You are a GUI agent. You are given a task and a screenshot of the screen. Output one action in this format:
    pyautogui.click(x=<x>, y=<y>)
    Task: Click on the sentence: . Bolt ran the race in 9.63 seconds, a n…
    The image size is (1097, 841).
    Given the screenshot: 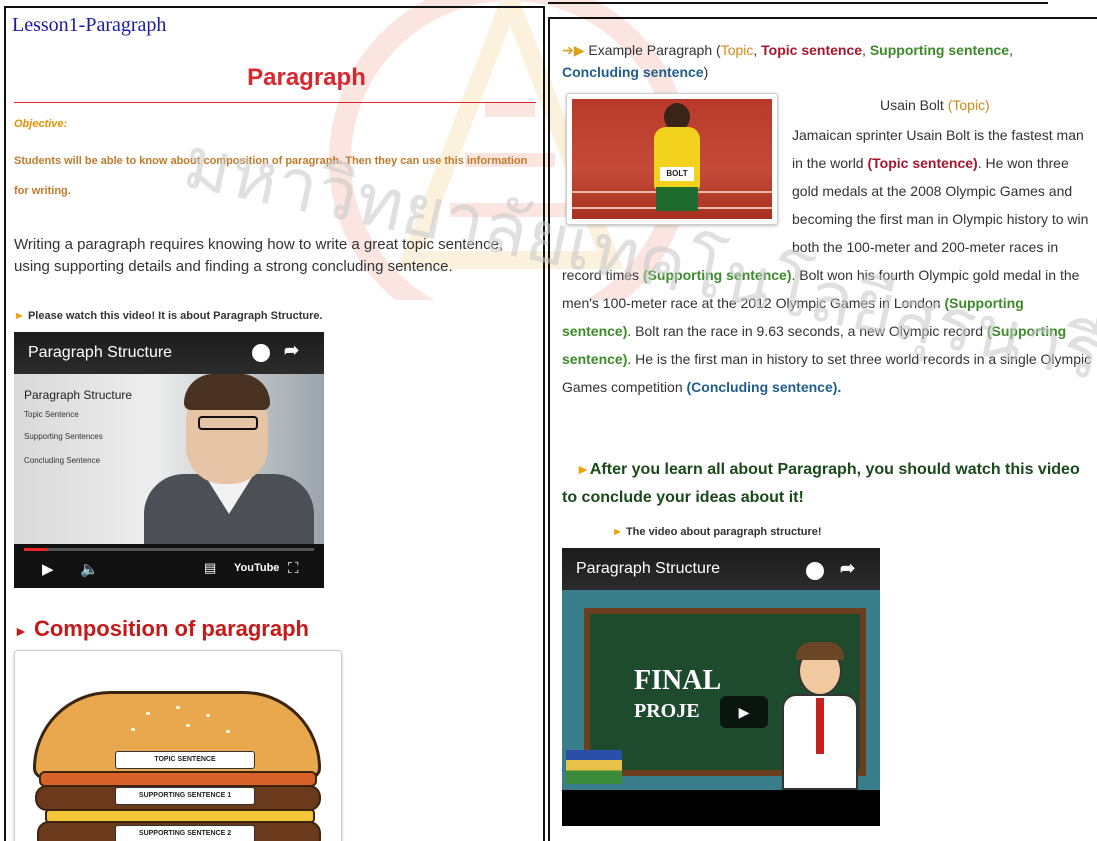 What is the action you would take?
    pyautogui.click(x=807, y=331)
    